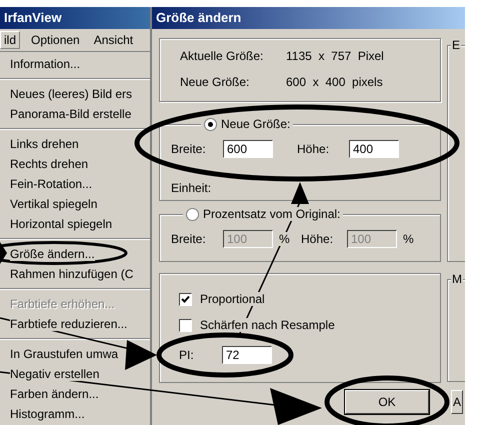 This screenshot has width=480, height=425. Describe the element at coordinates (271, 214) in the screenshot. I see `group-legend: Prozentsatz vom Original:` at that location.